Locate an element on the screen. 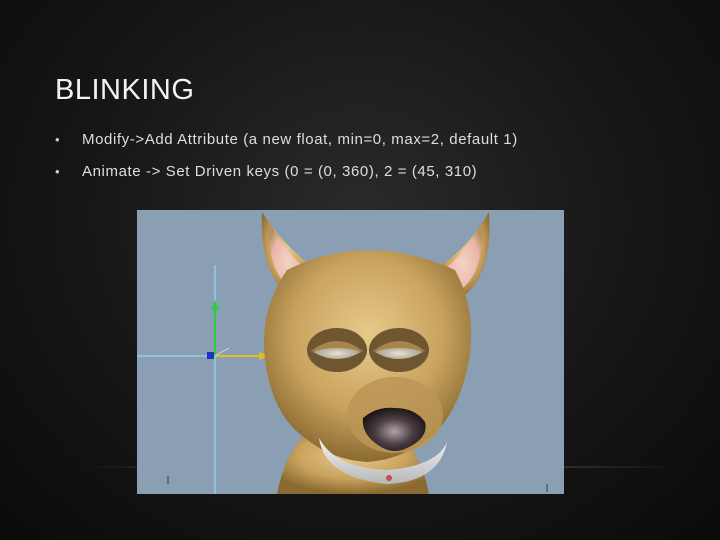 The image size is (720, 540). move-manipulator-icon is located at coordinates (238, 330).